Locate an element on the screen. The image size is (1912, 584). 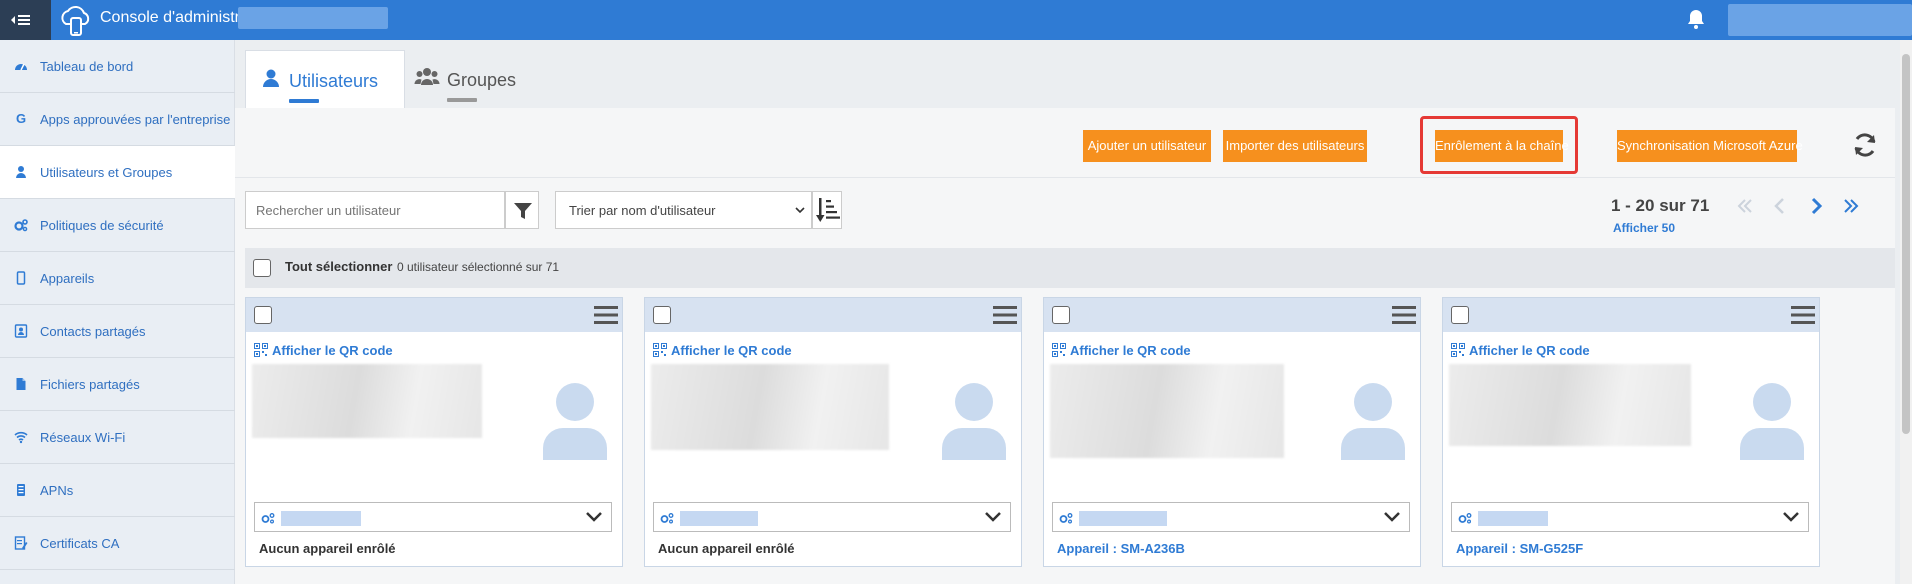
scrollbar-thumb is located at coordinates (1906, 244).